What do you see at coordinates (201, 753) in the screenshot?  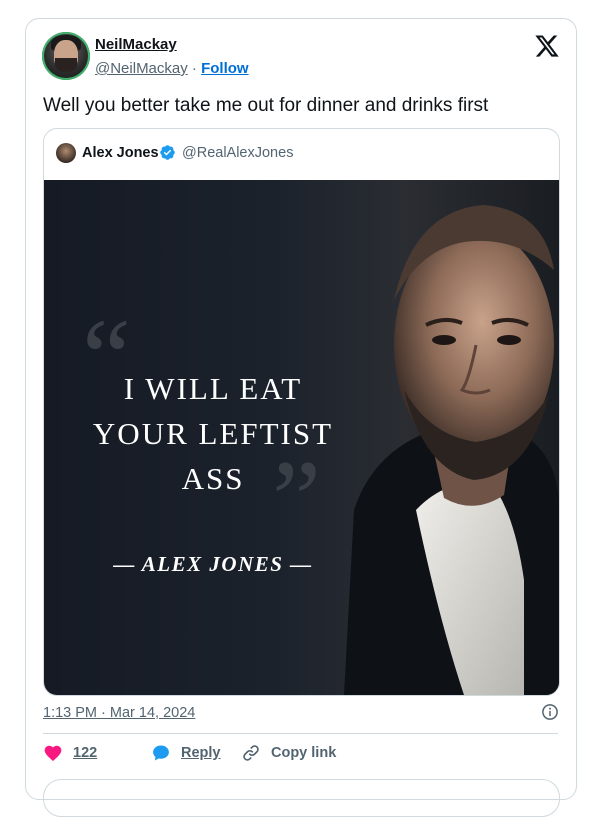 I see `reply-label: Reply` at bounding box center [201, 753].